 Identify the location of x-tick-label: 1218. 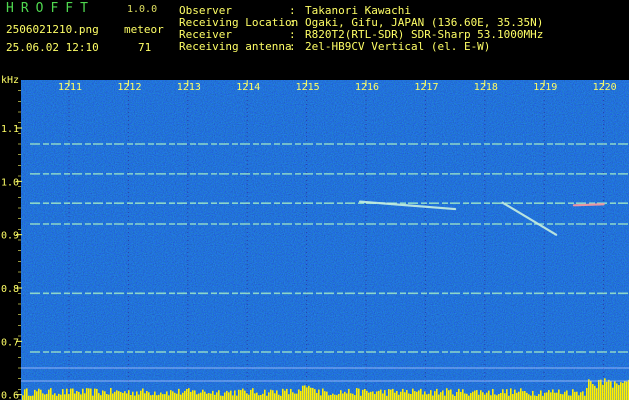
(486, 87).